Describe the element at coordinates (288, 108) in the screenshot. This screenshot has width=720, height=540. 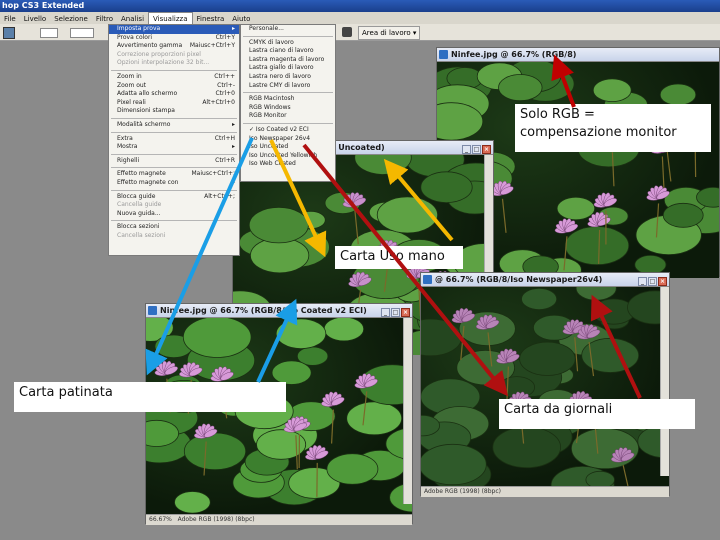
I see `proof-submenu-item: RGB Windows` at that location.